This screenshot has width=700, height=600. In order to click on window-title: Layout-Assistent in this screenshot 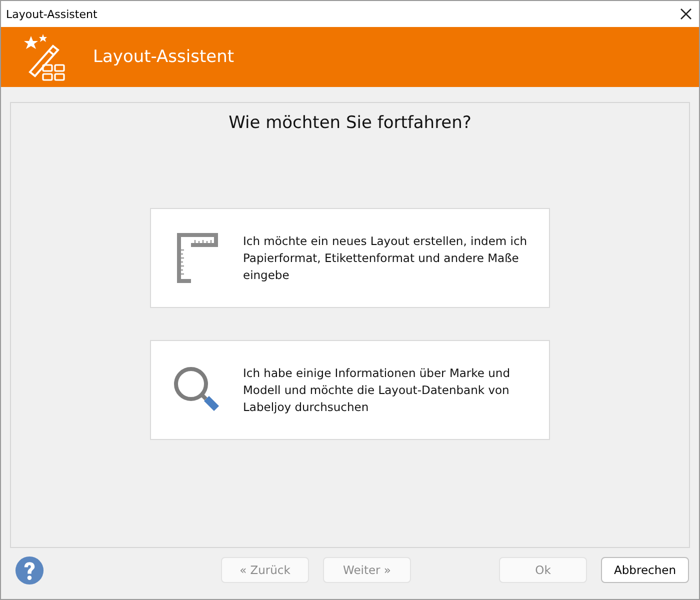, I will do `click(52, 14)`.